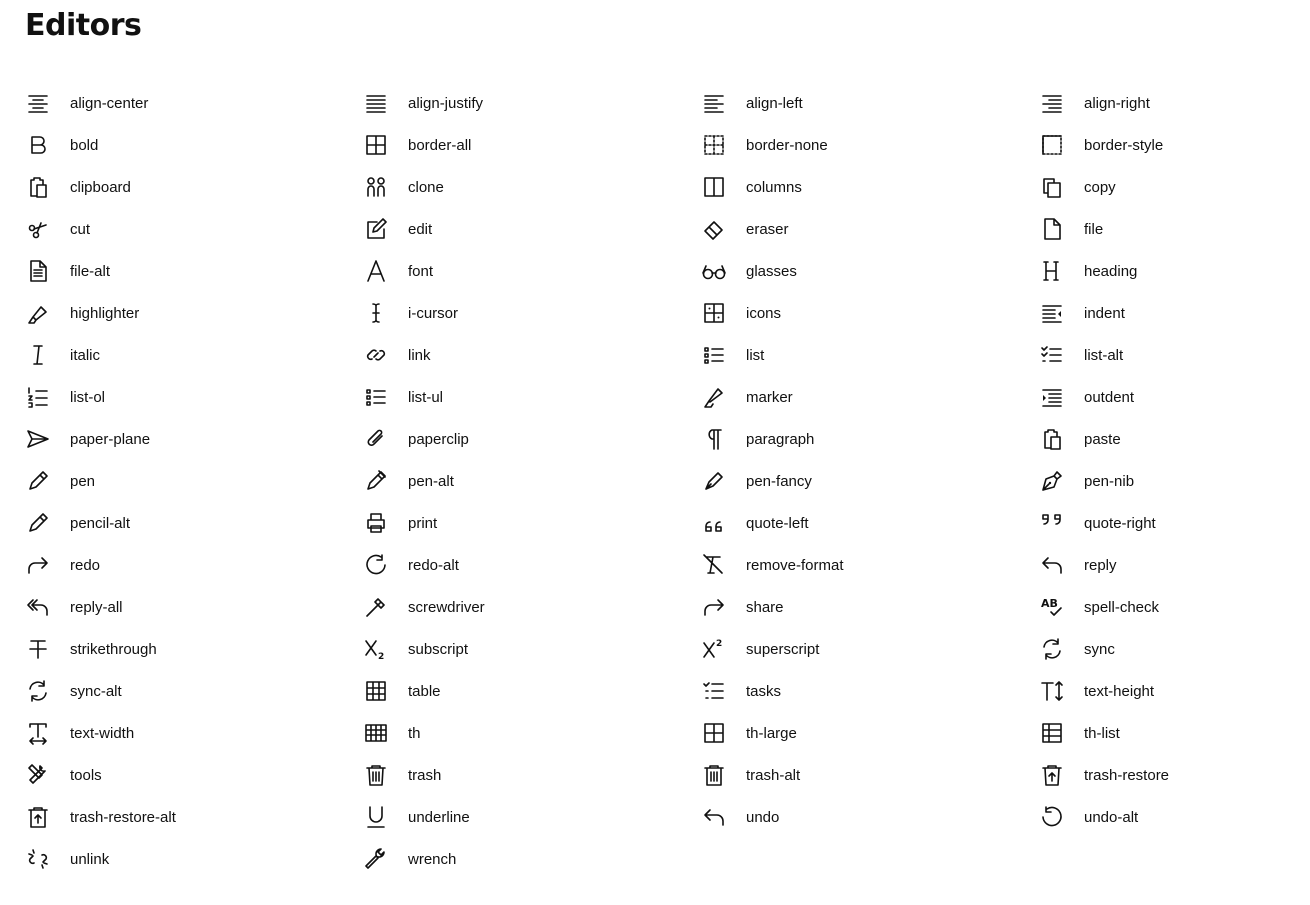 This screenshot has width=1310, height=905. I want to click on clipboard-icon, so click(38, 187).